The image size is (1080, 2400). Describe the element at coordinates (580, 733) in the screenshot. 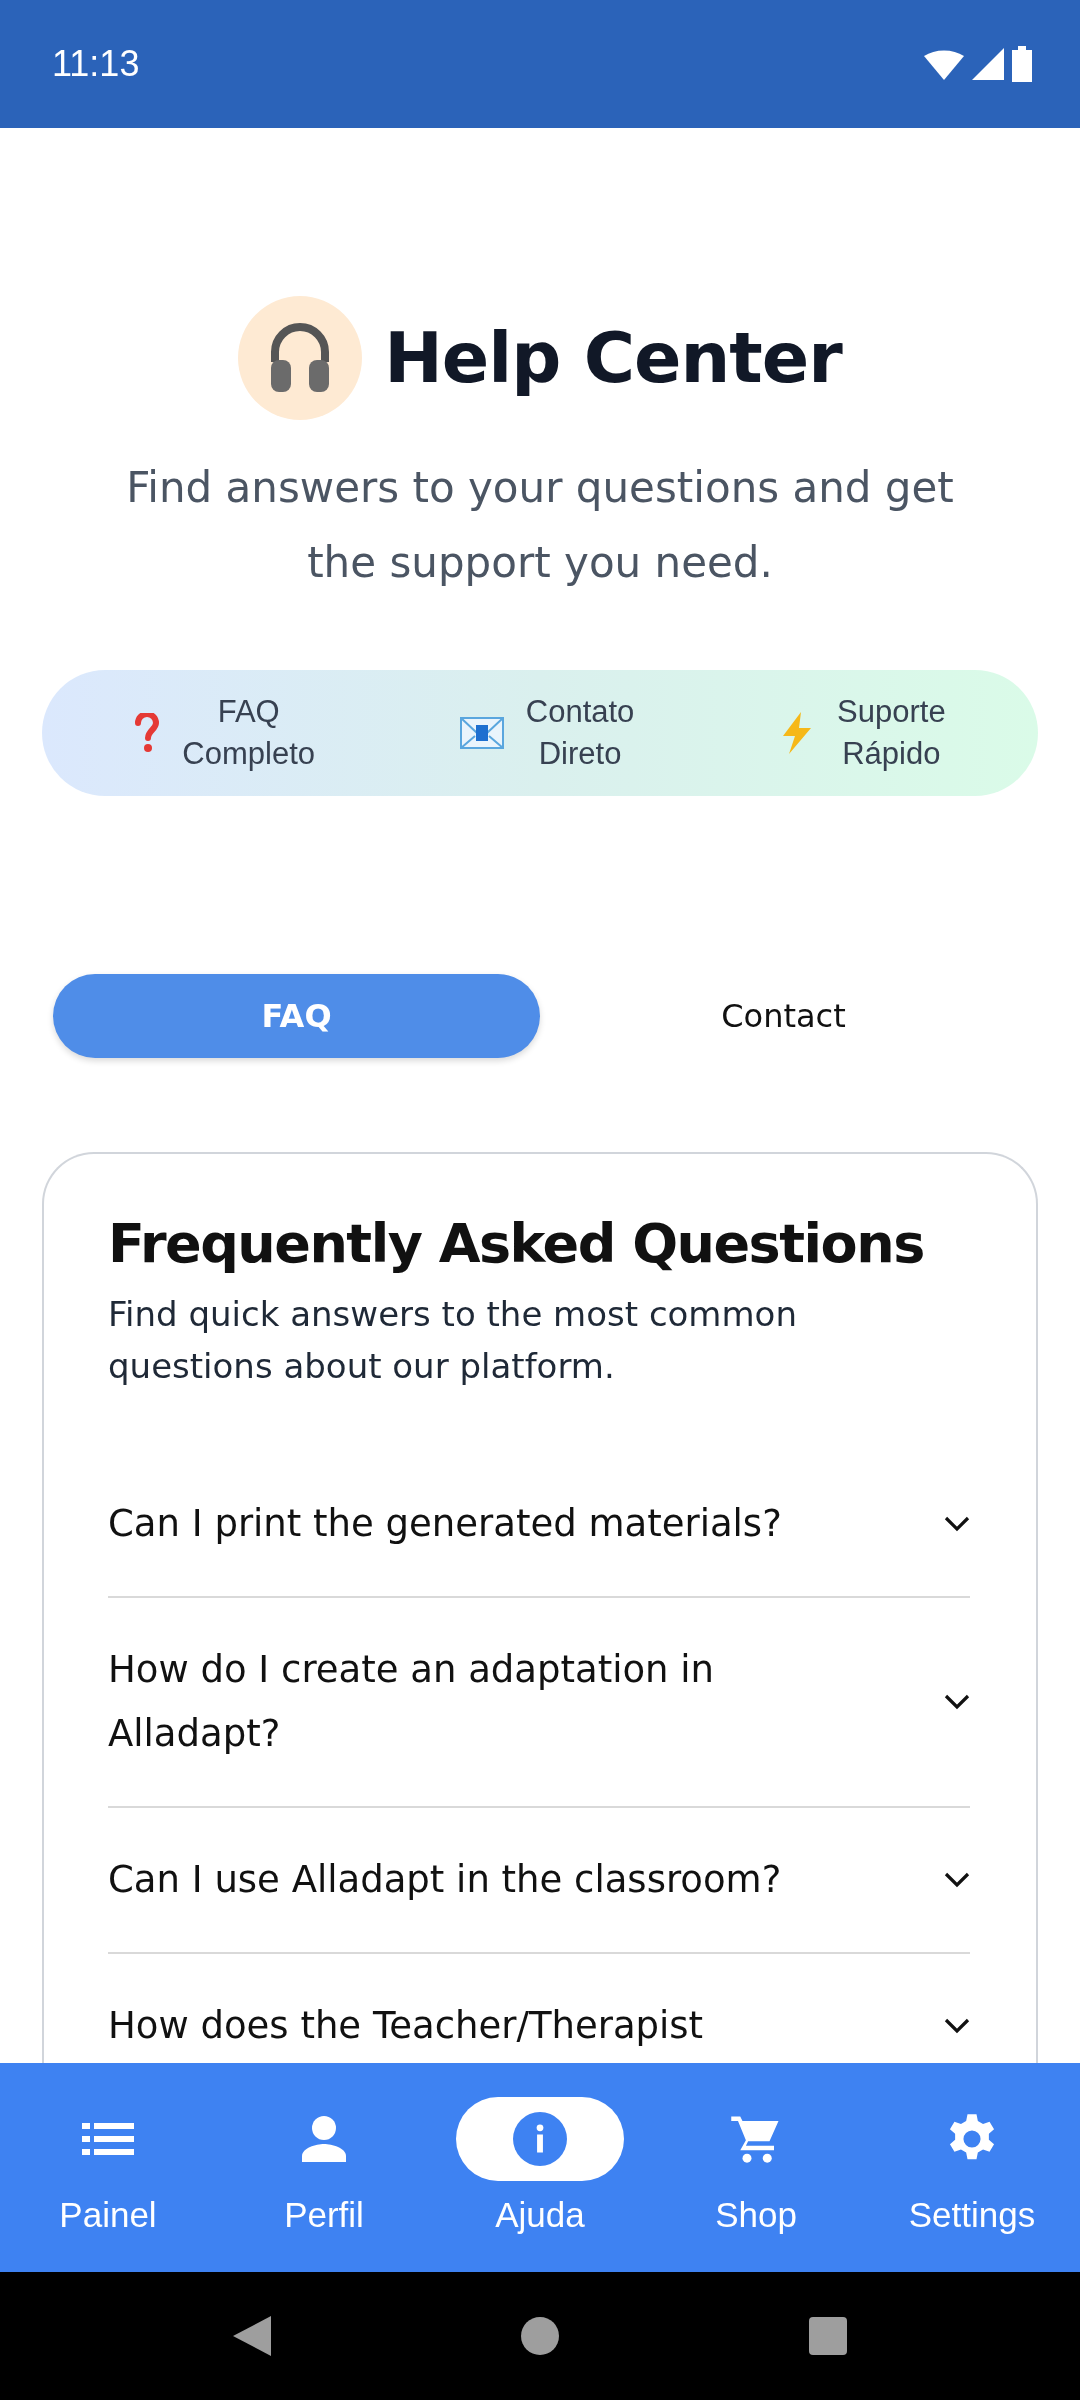

I see `feature-label: Contato Direto` at that location.